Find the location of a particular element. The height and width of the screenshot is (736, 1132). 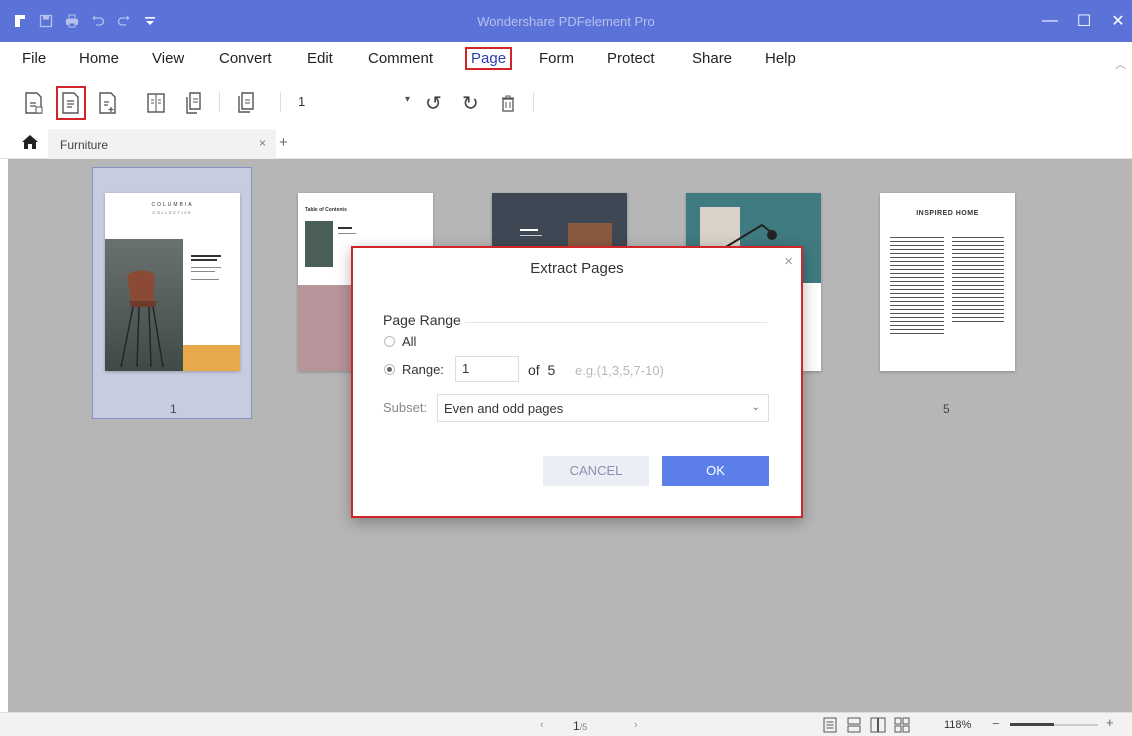

page-range-heading: Page Range is located at coordinates (422, 320).